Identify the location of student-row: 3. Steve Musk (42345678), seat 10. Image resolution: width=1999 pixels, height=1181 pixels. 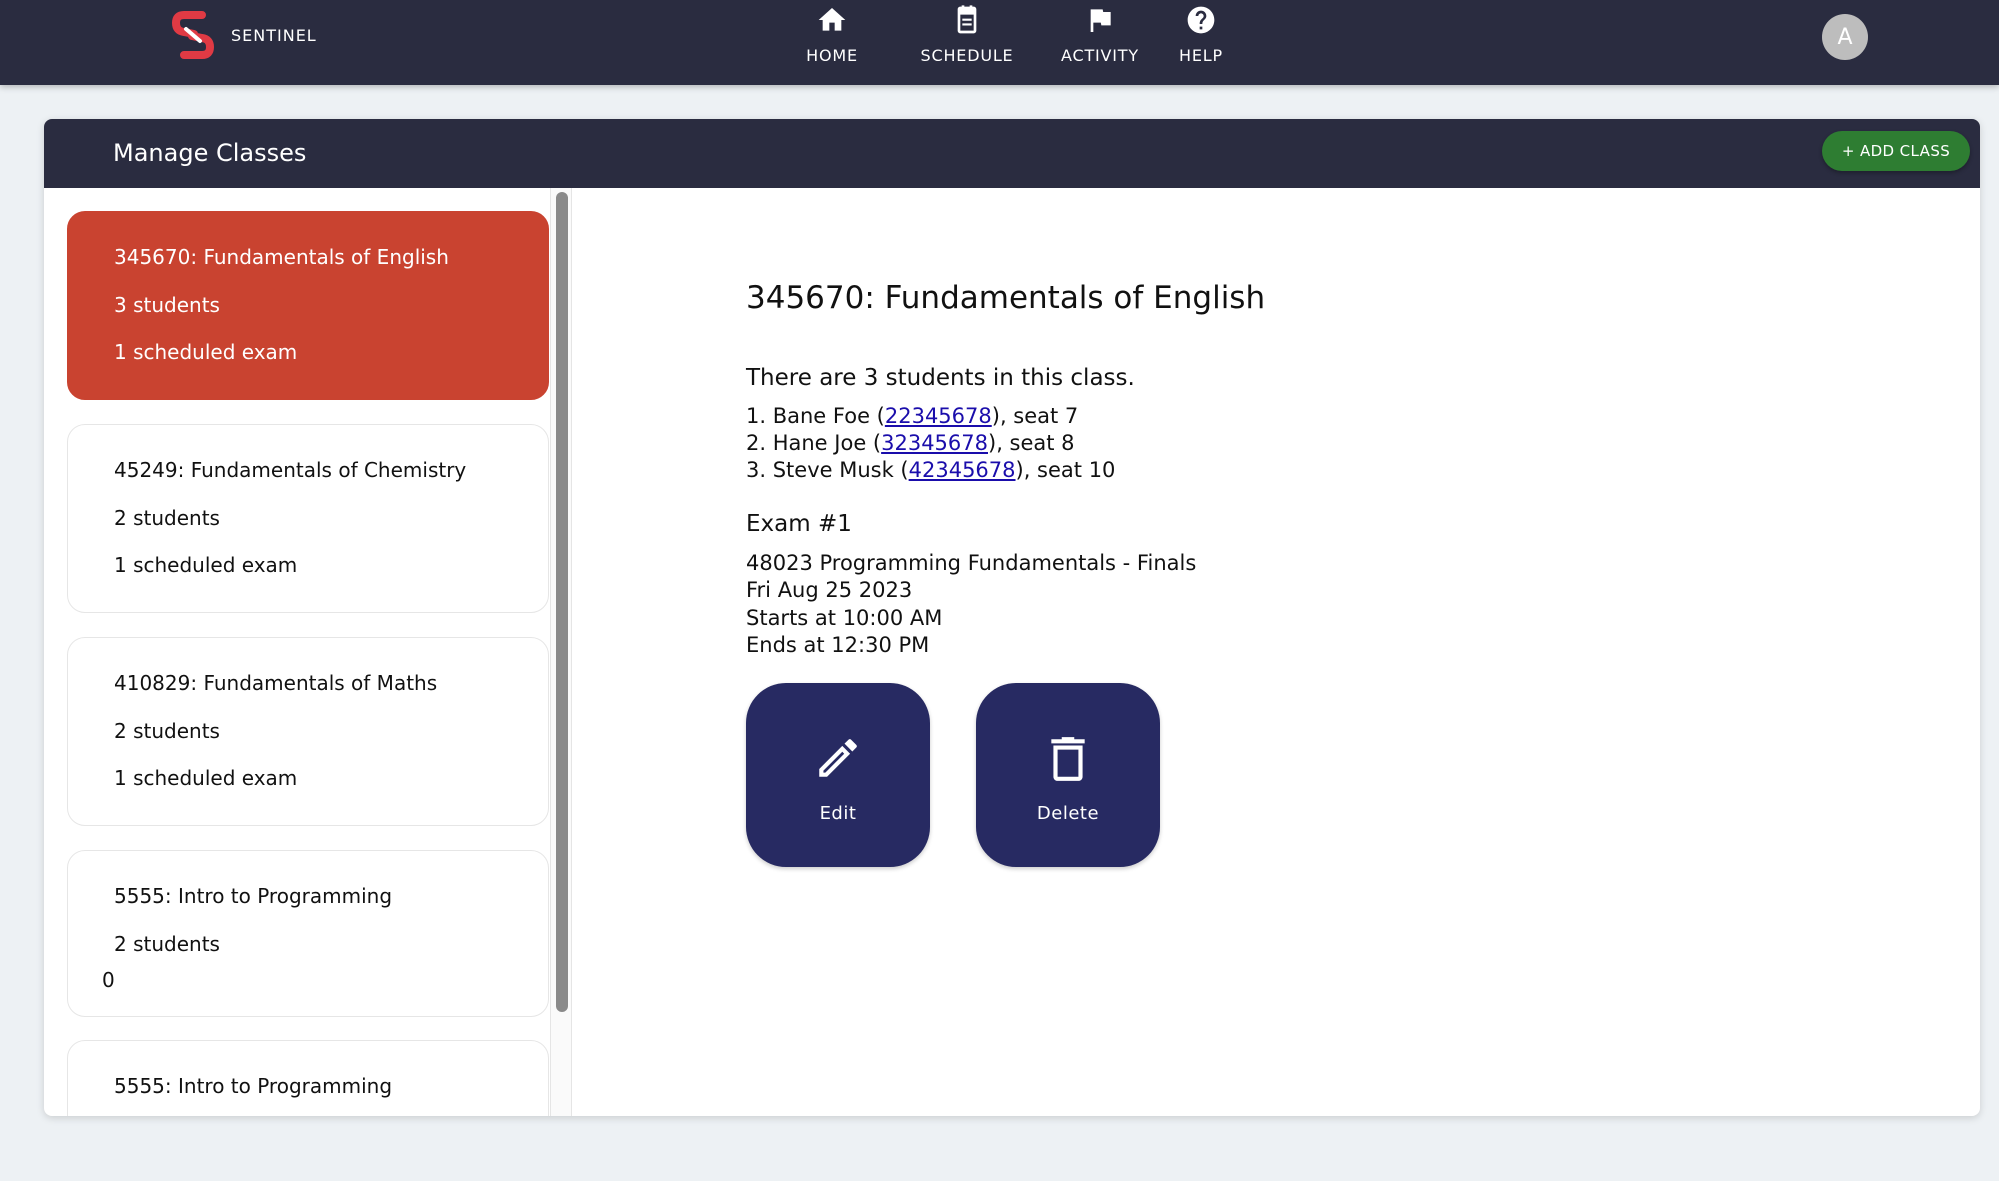
(930, 470).